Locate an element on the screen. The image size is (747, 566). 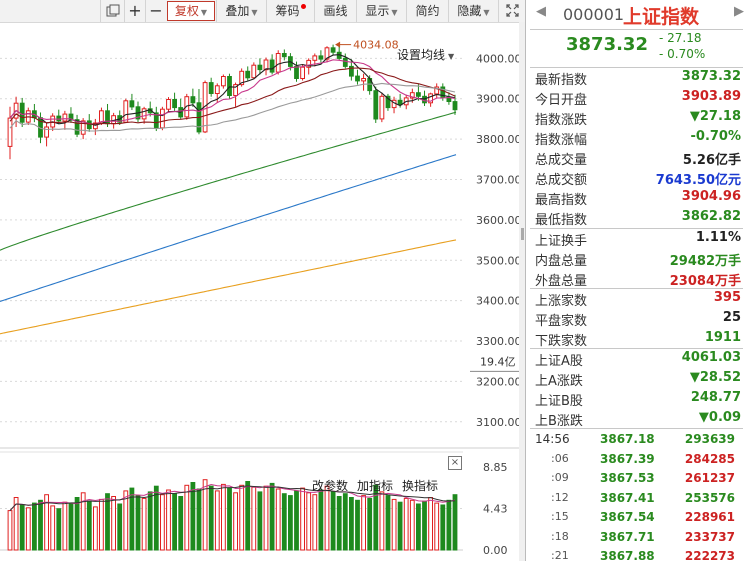
switch-indicator-button: 换指标 is located at coordinates (420, 485).